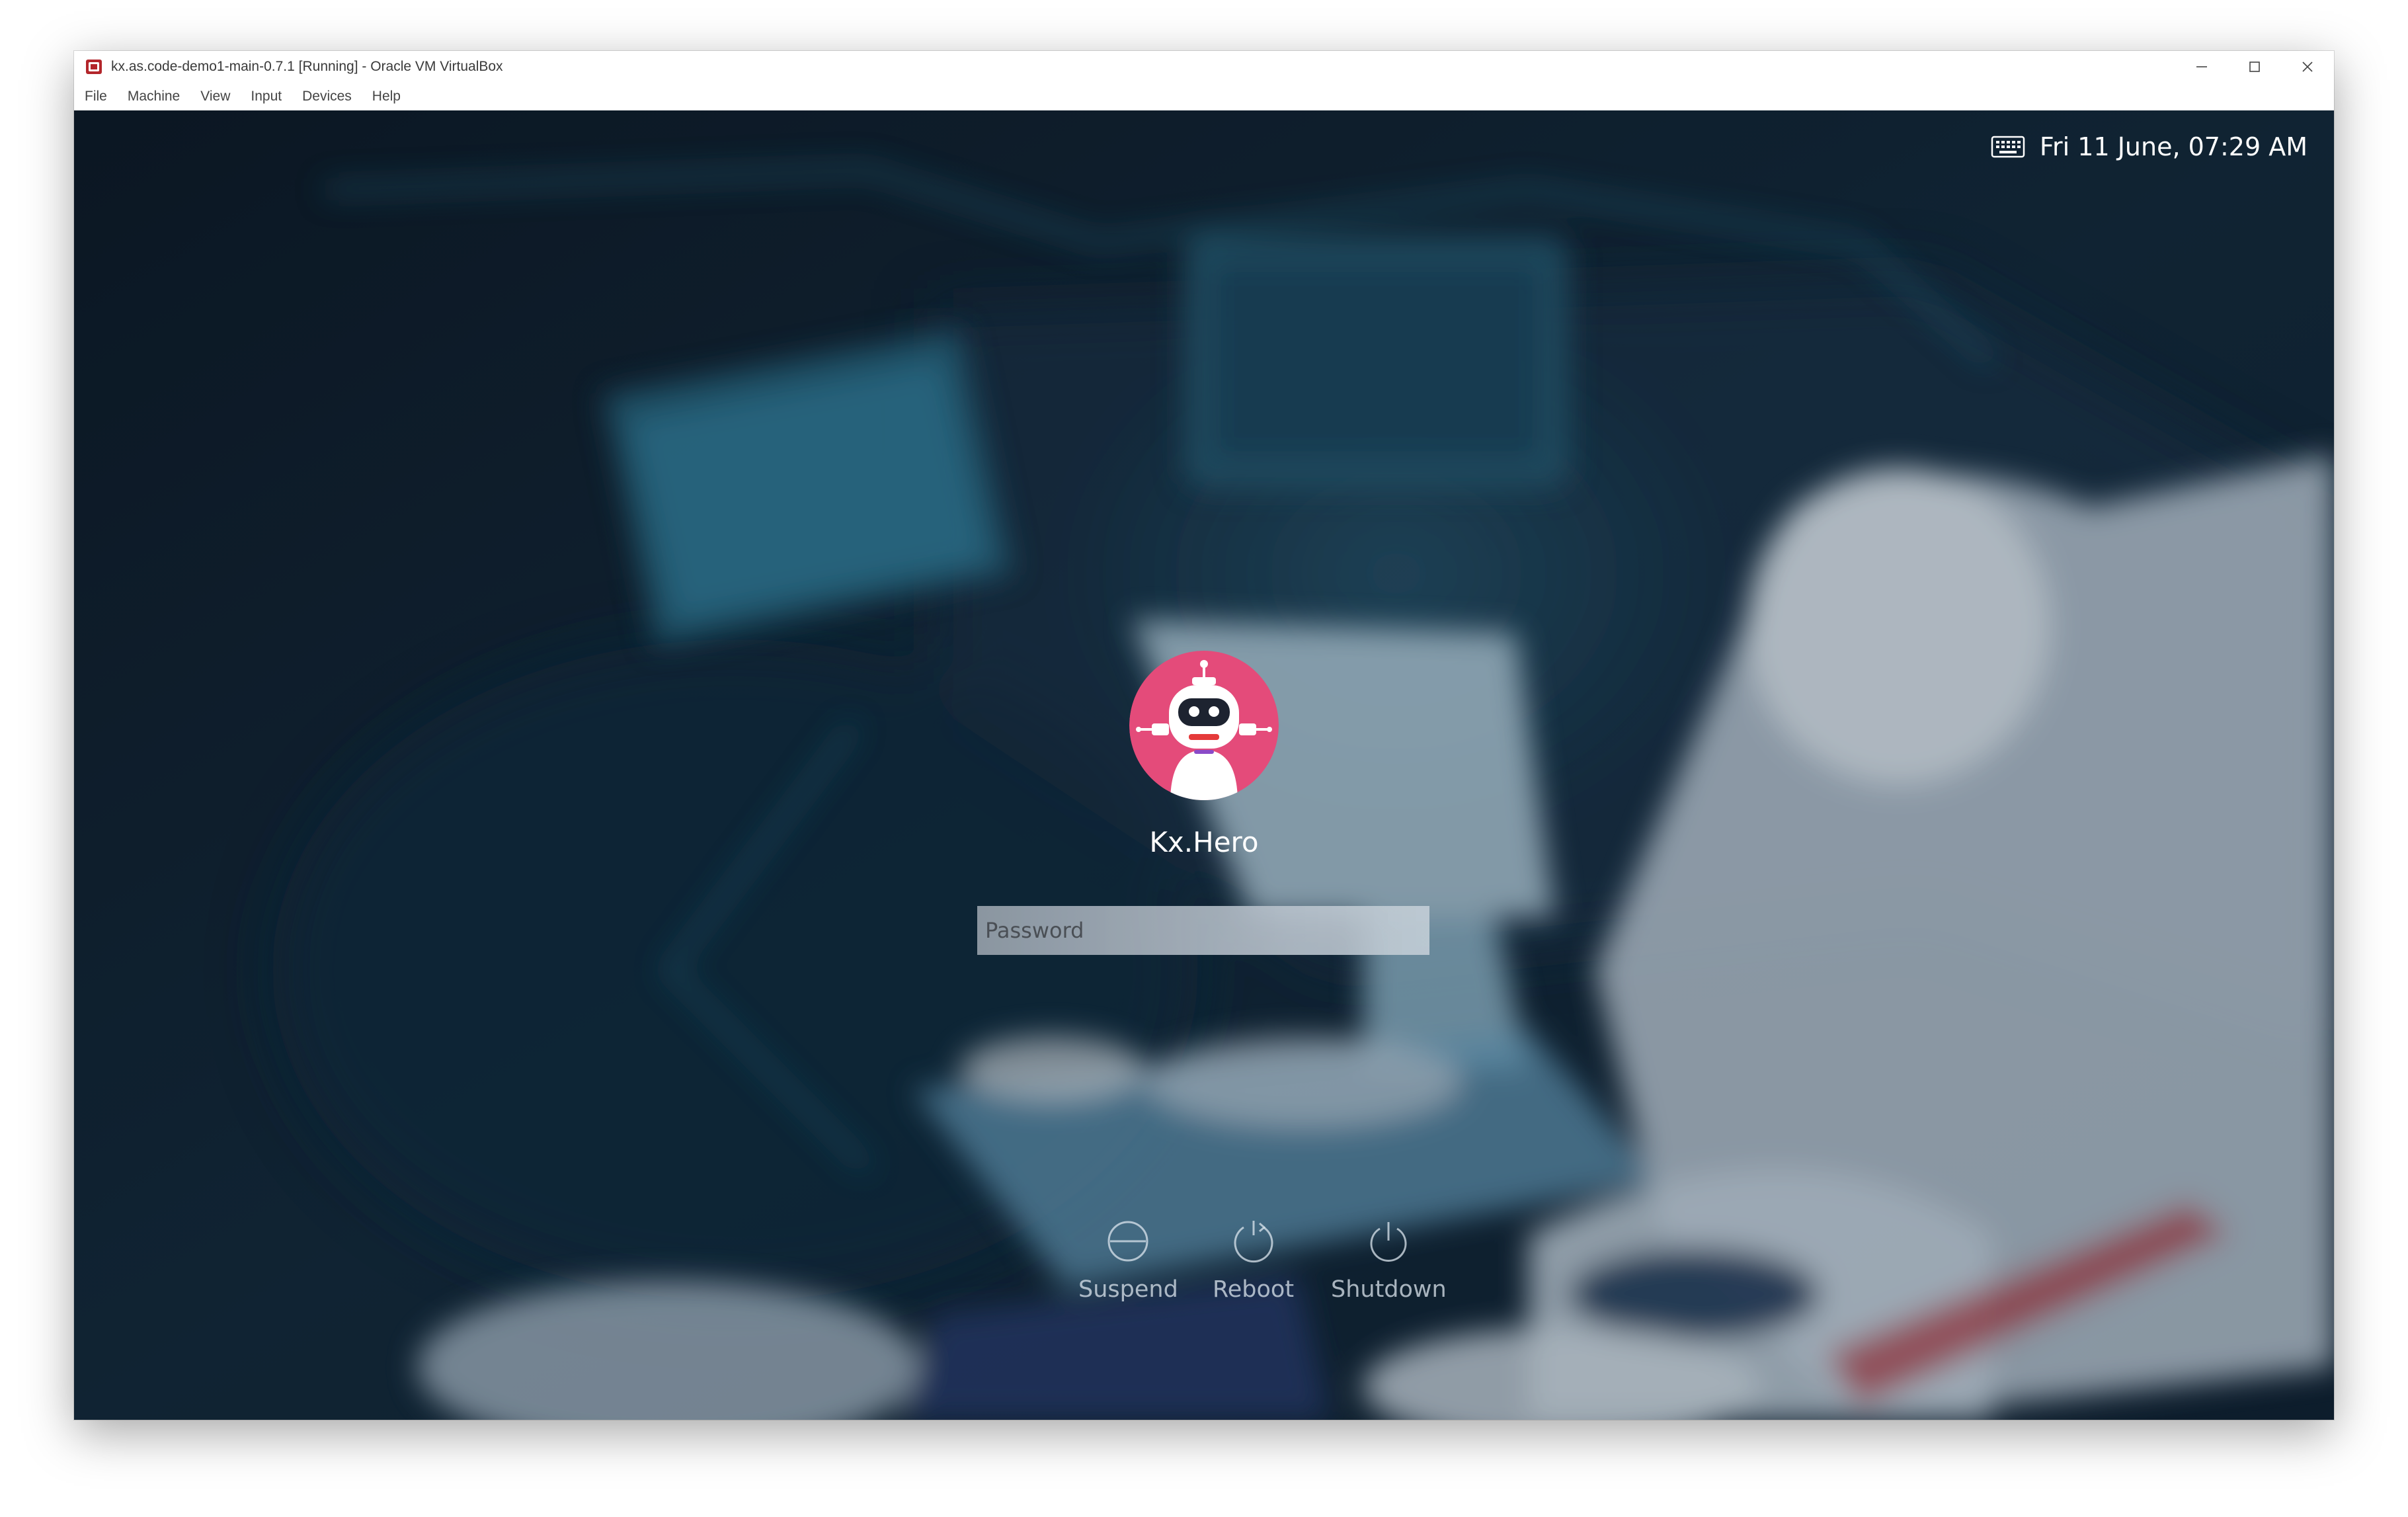 This screenshot has width=2408, height=1517. I want to click on menu-help: Help, so click(386, 96).